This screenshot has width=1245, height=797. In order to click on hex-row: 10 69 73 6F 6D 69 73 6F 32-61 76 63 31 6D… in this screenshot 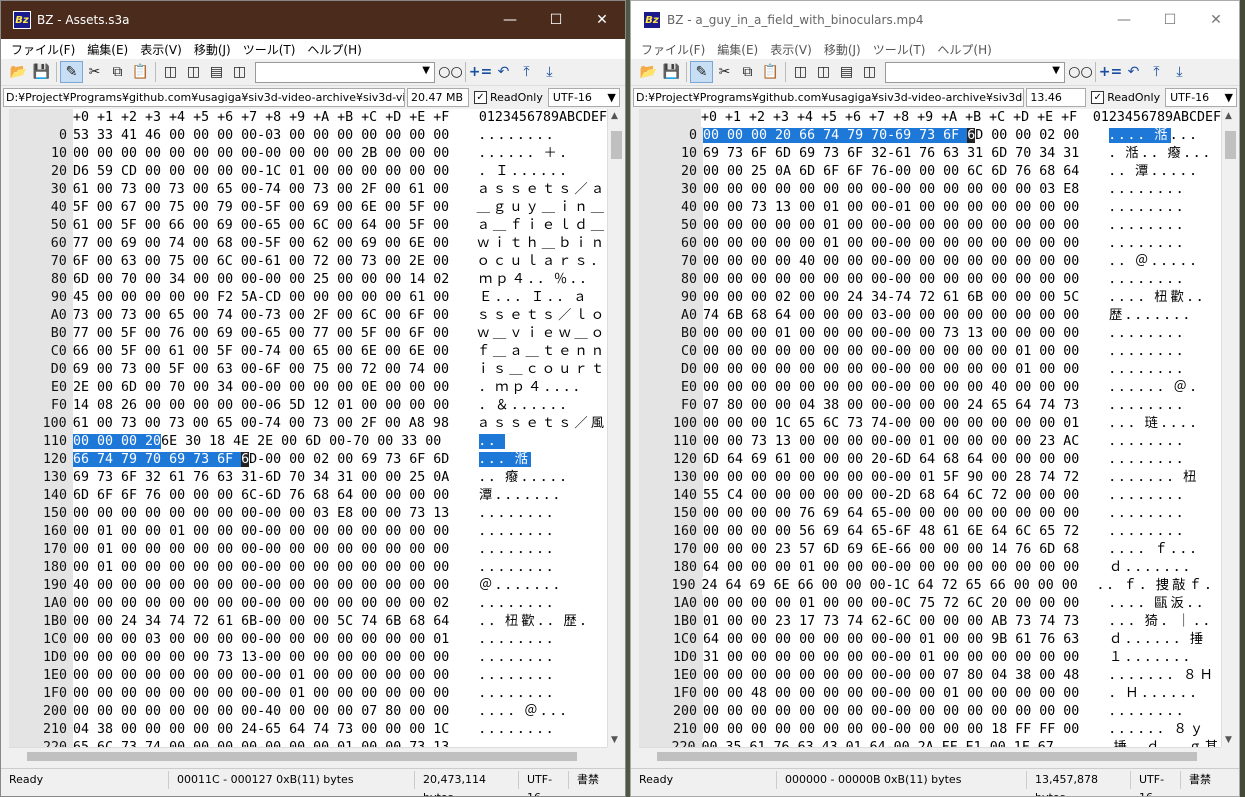, I will do `click(930, 154)`.